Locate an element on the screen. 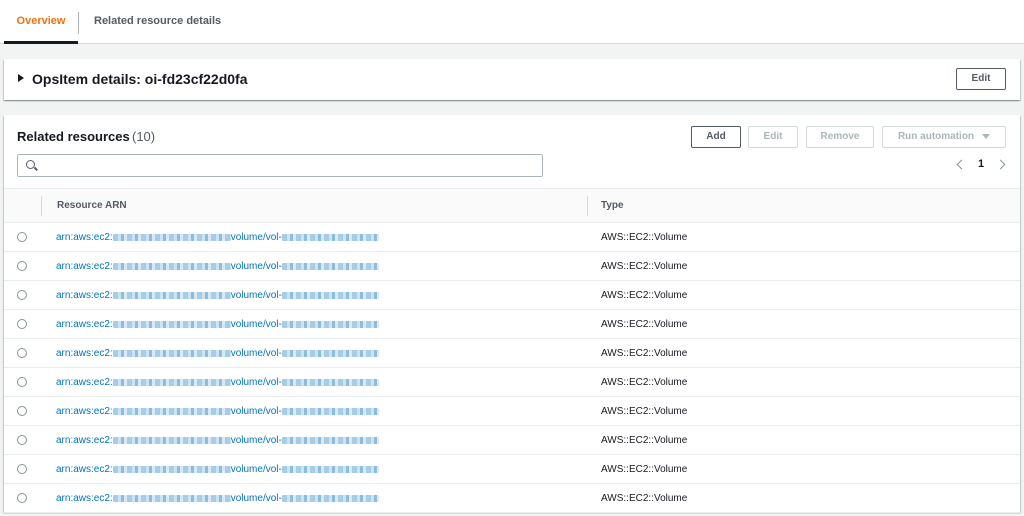 Image resolution: width=1024 pixels, height=516 pixels. next-page-button is located at coordinates (1002, 165).